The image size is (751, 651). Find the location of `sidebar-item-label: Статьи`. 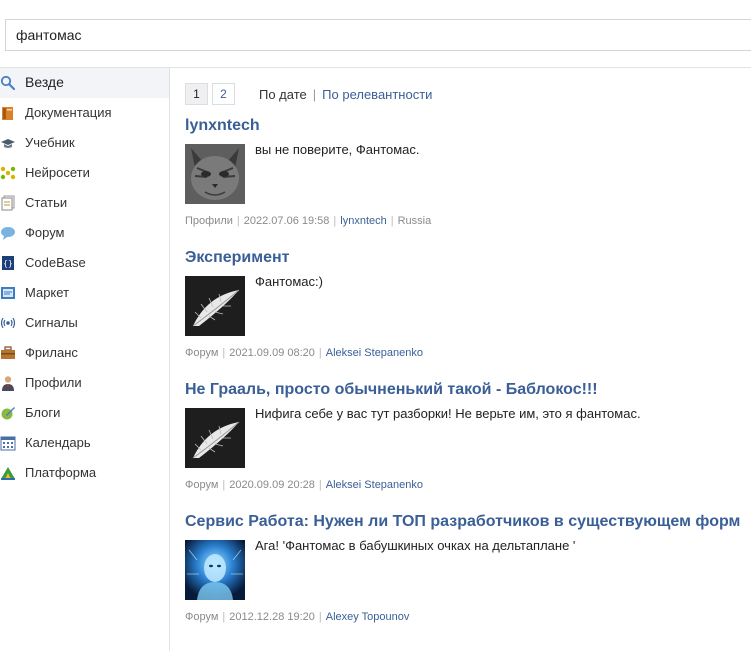

sidebar-item-label: Статьи is located at coordinates (46, 202).